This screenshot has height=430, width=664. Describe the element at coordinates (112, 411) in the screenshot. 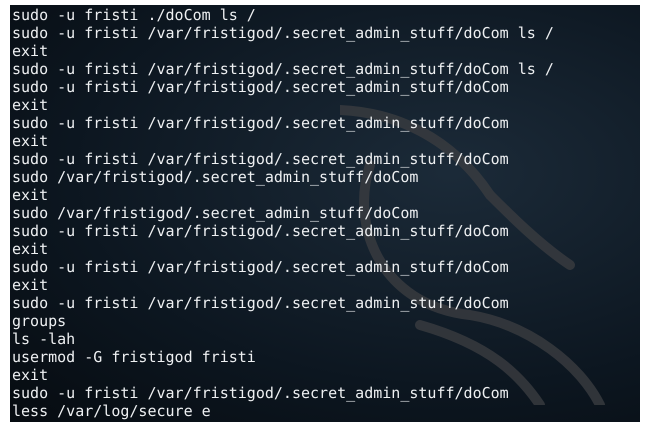

I see `terminal-line: less /var/log/secure e` at that location.